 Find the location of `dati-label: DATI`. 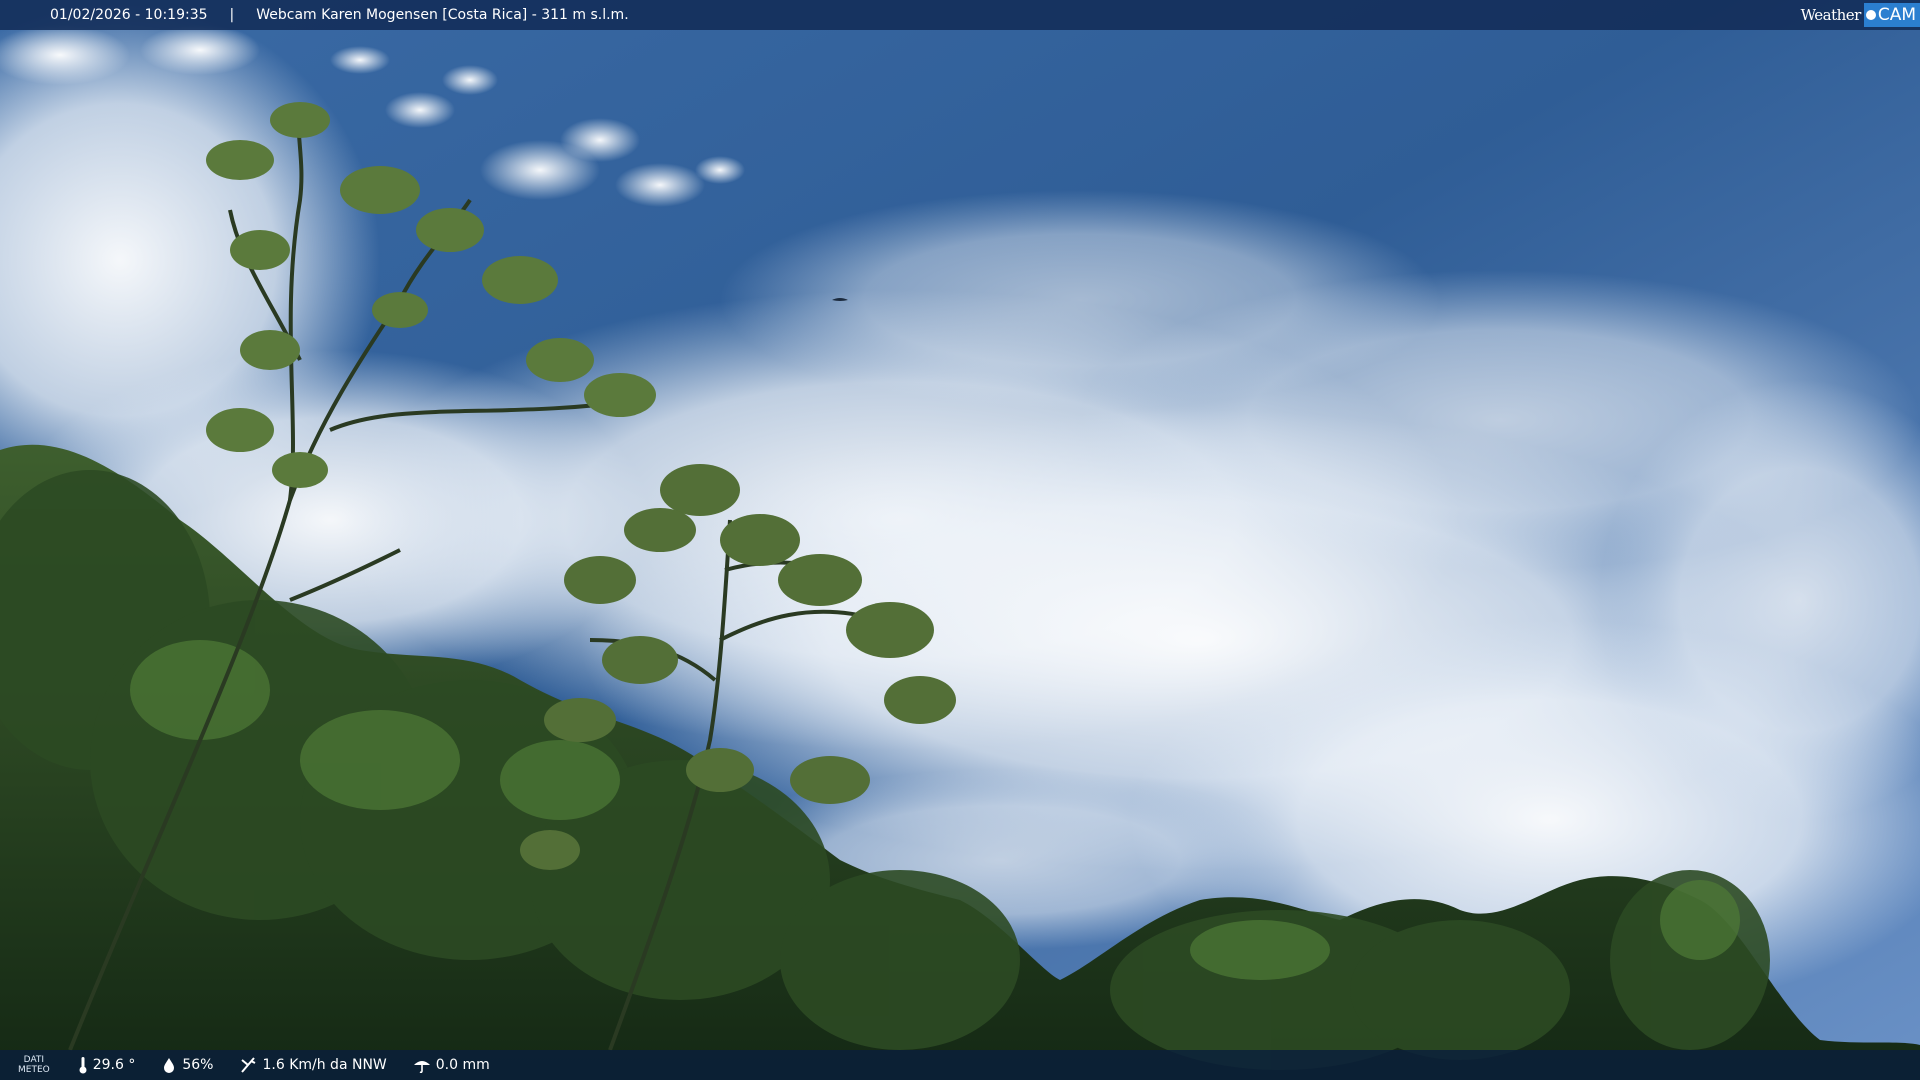

dati-label: DATI is located at coordinates (34, 1060).